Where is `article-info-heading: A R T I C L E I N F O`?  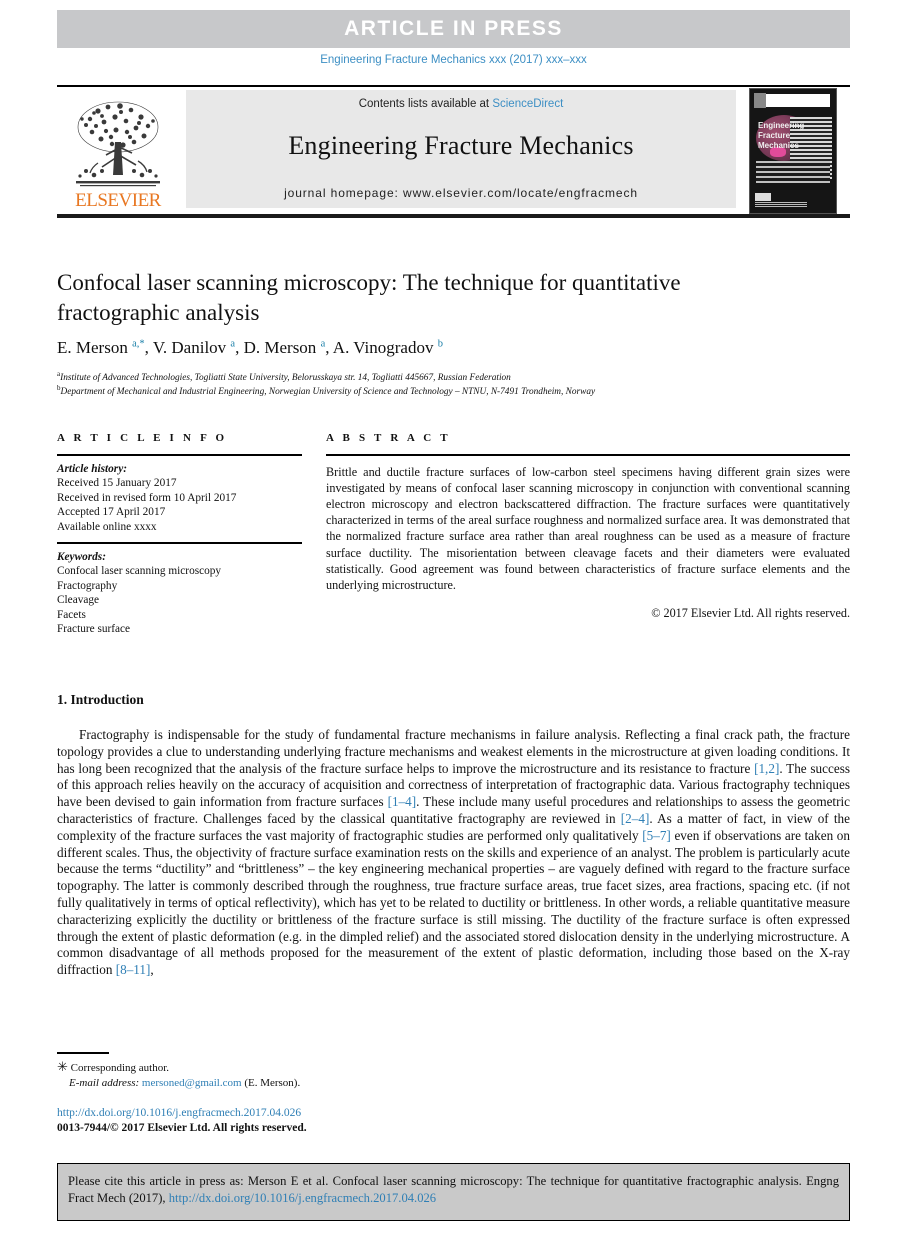 article-info-heading: A R T I C L E I N F O is located at coordinates (142, 438).